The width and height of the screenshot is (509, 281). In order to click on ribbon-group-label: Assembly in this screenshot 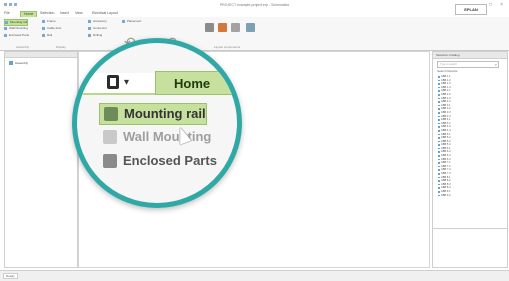, I will do `click(23, 47)`.